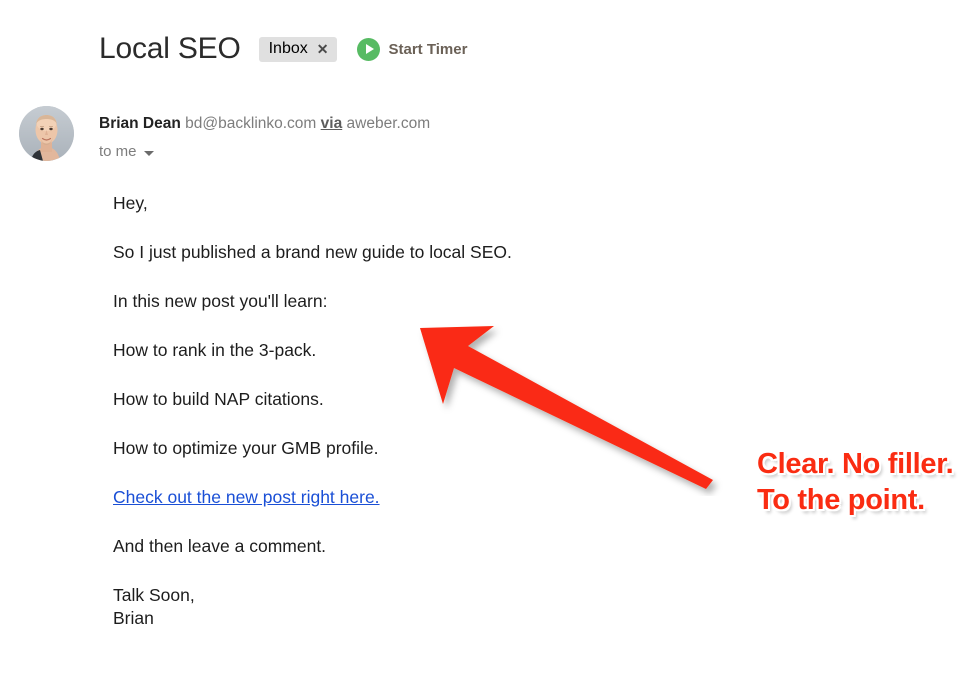  What do you see at coordinates (393, 497) in the screenshot?
I see `body-link-paragraph: Check out the new post right here.` at bounding box center [393, 497].